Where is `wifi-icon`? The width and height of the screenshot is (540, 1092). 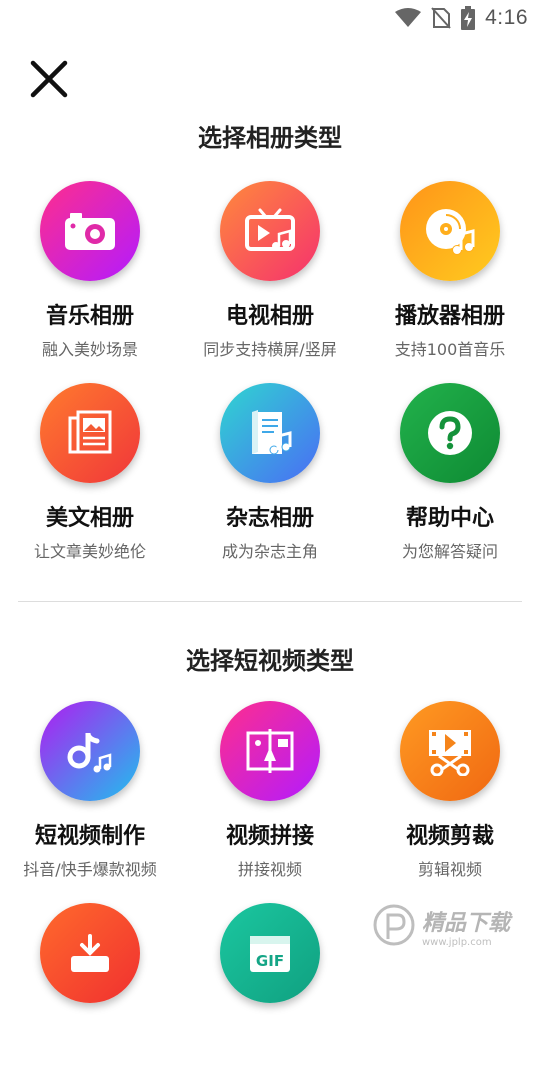 wifi-icon is located at coordinates (408, 18).